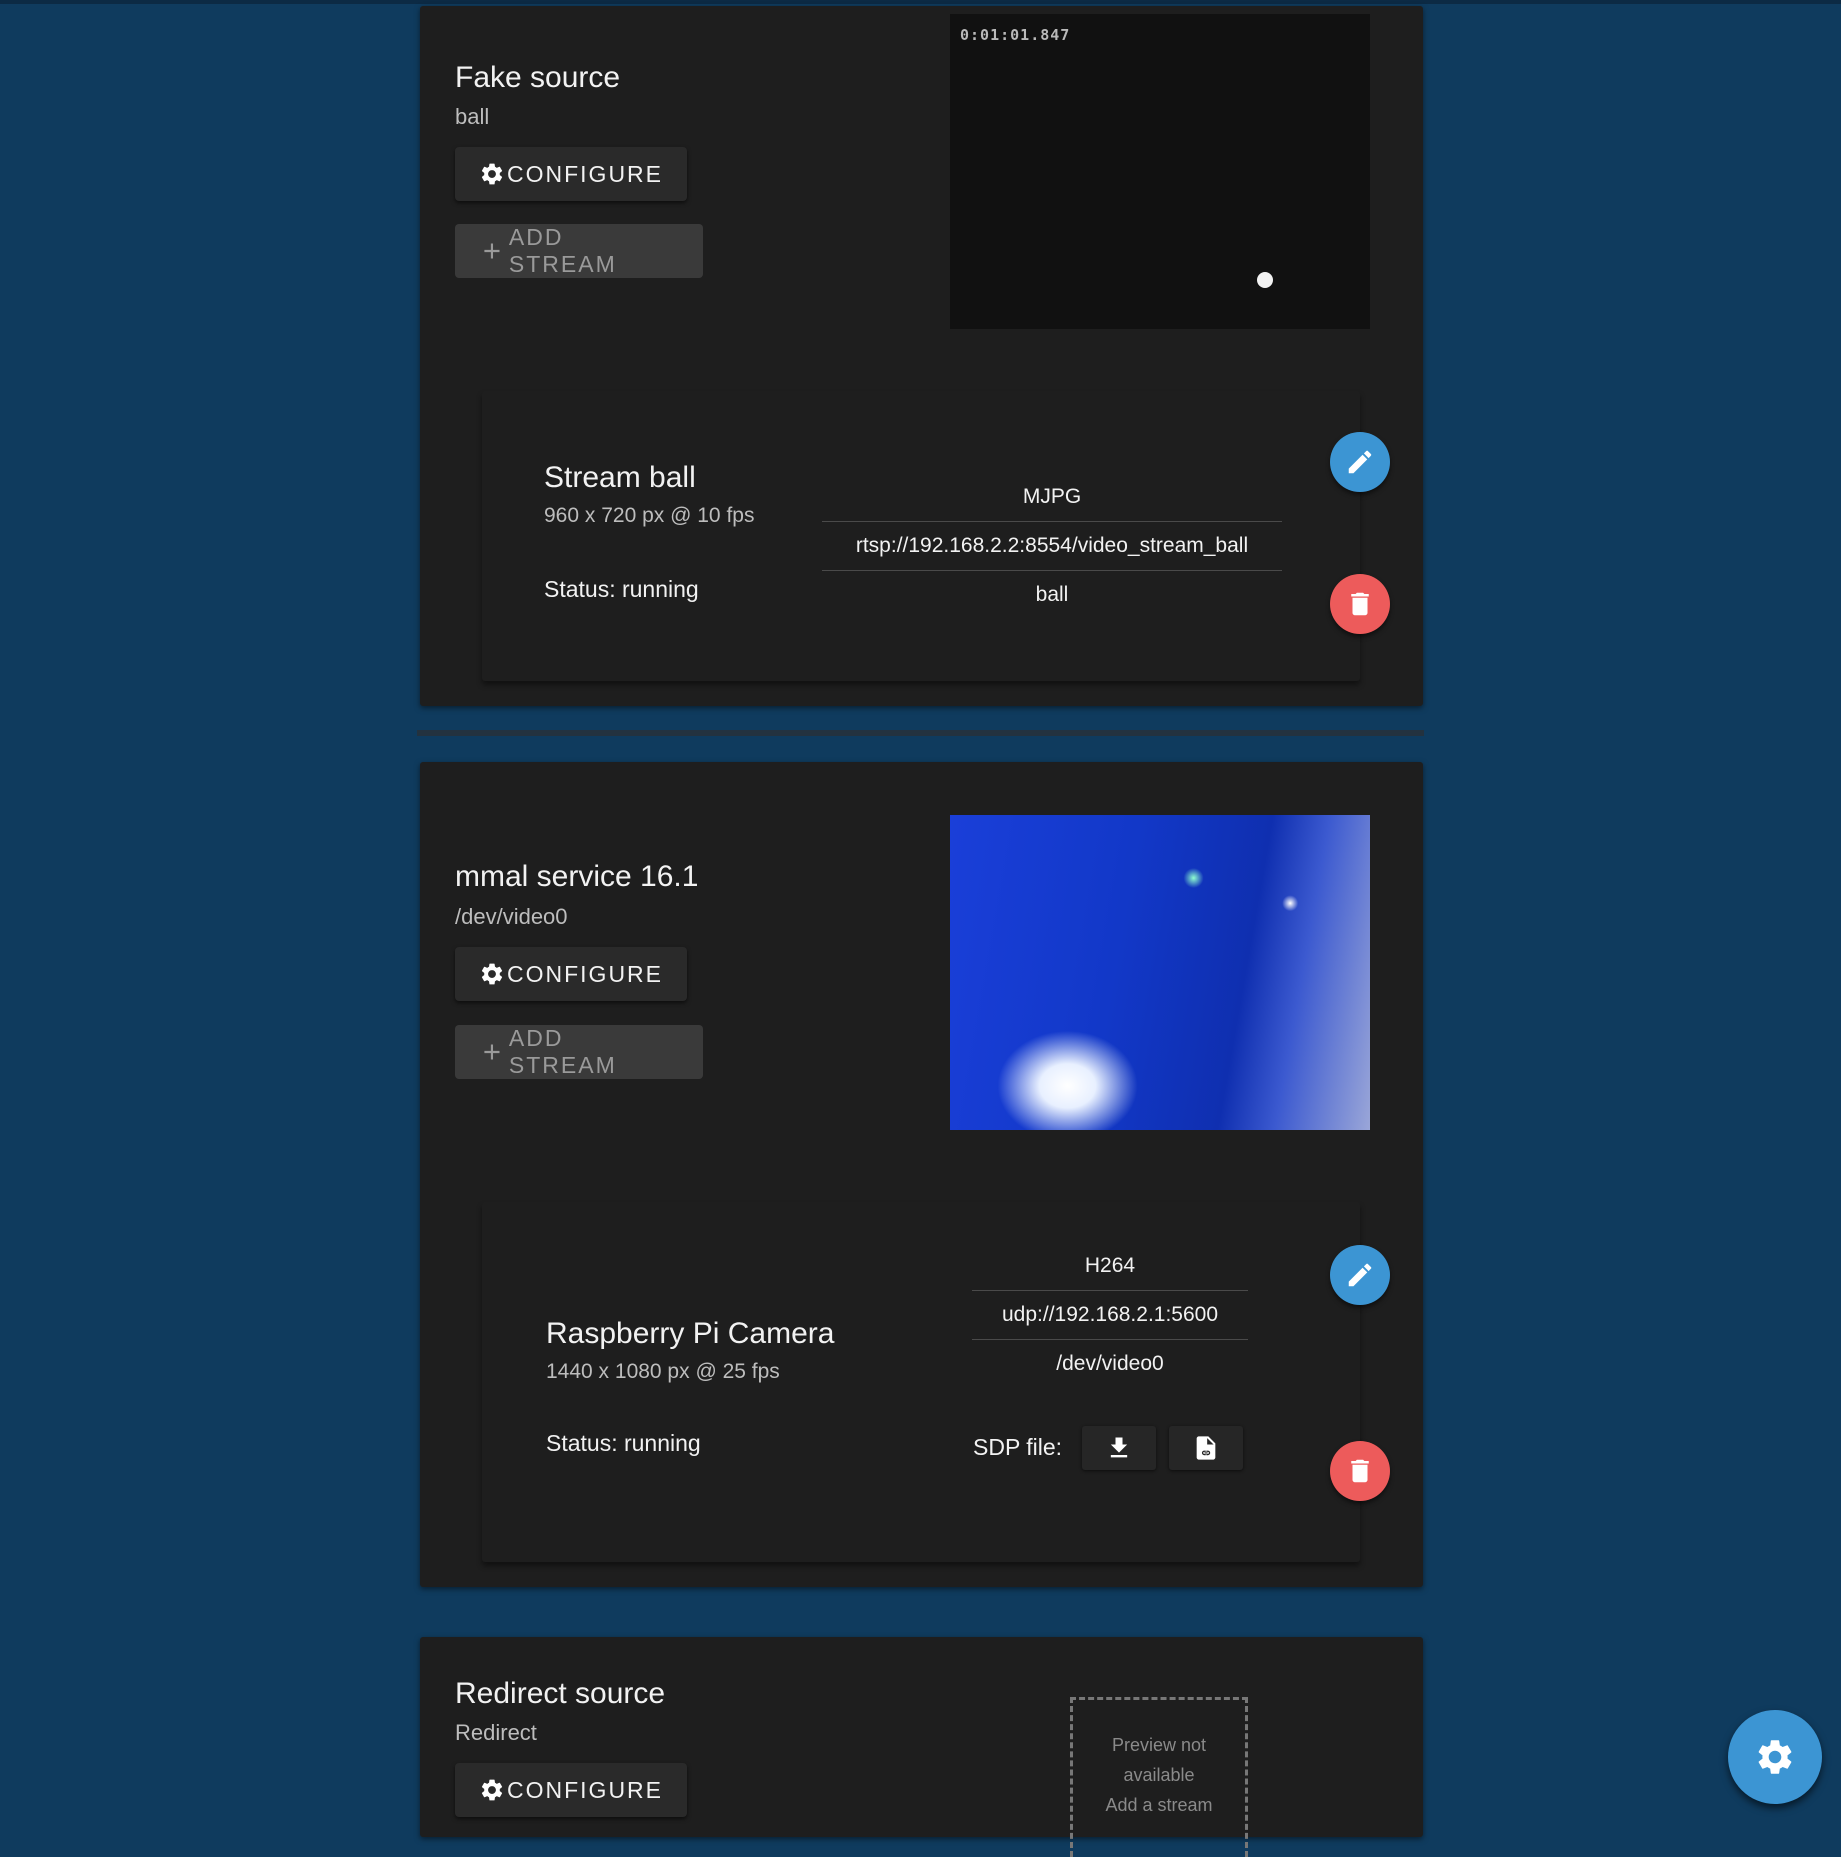 The height and width of the screenshot is (1857, 1841). I want to click on settings-fab, so click(1775, 1757).